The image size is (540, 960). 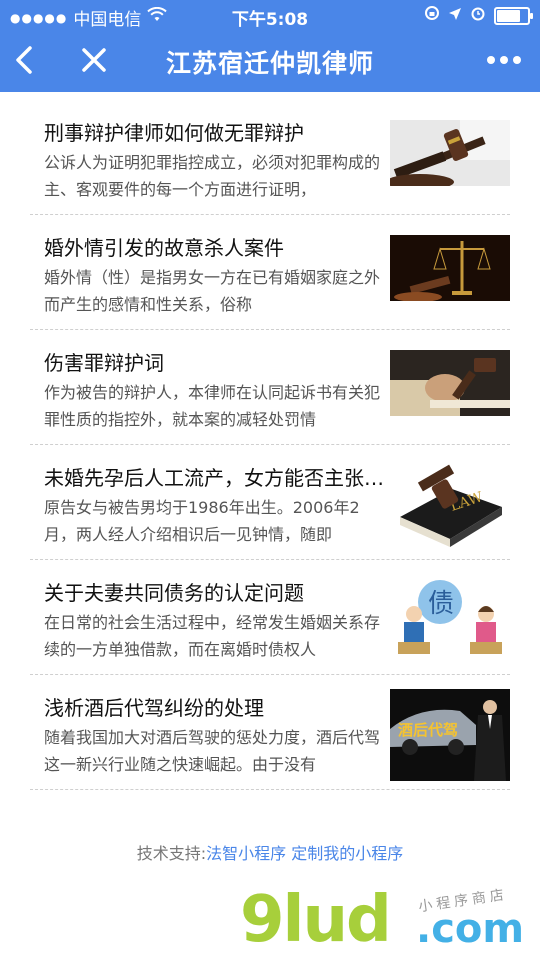 I want to click on article-title: 浅析酒后代驾纠纷的处理, so click(x=154, y=708).